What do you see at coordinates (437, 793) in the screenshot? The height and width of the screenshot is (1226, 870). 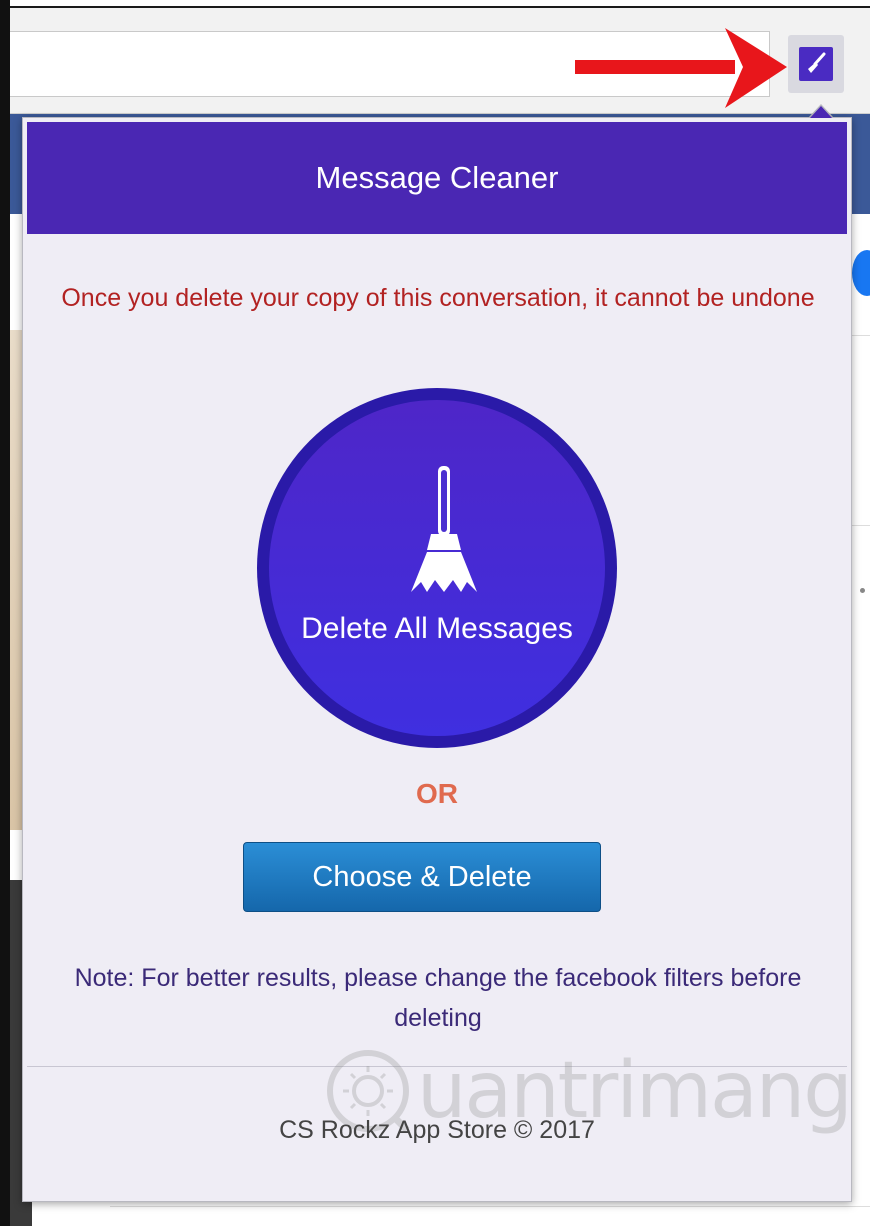 I see `or-separator: OR` at bounding box center [437, 793].